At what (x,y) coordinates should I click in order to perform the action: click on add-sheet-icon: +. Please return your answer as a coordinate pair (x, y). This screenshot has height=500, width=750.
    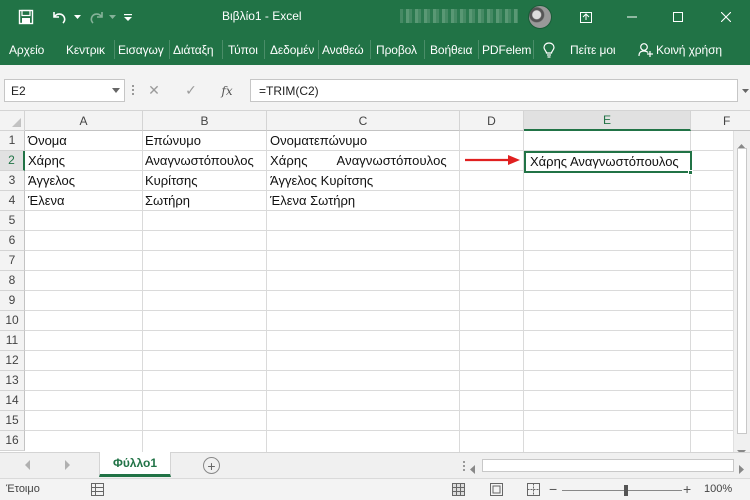
    Looking at the image, I should click on (211, 465).